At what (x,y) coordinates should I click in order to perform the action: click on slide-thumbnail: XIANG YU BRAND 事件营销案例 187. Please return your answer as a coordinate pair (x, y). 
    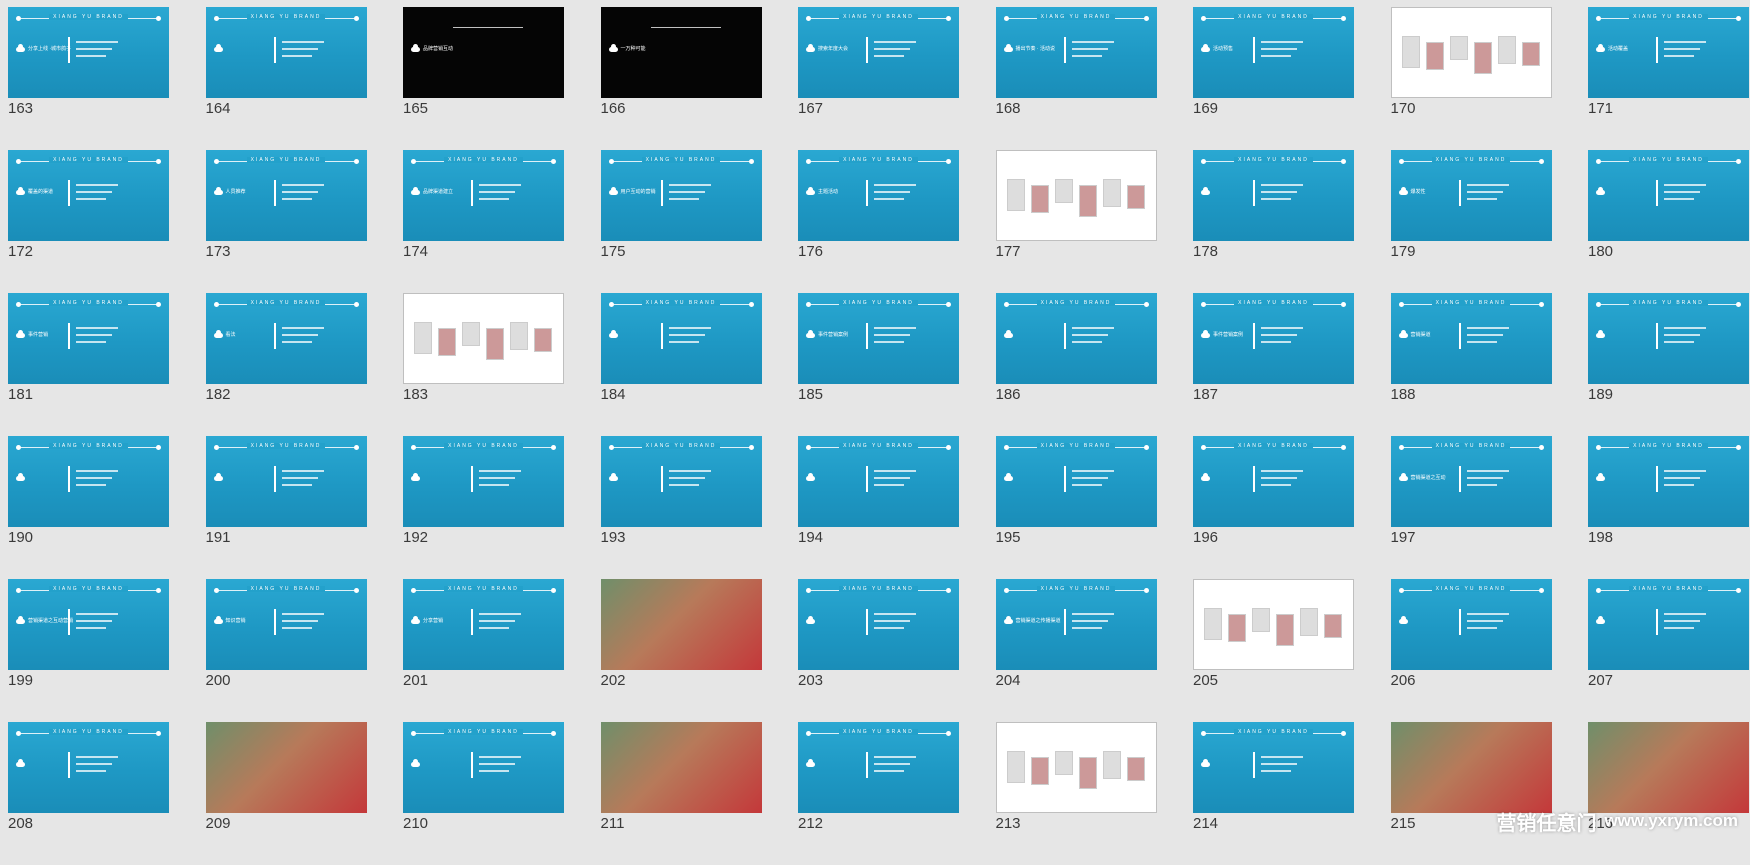
    Looking at the image, I should click on (1273, 364).